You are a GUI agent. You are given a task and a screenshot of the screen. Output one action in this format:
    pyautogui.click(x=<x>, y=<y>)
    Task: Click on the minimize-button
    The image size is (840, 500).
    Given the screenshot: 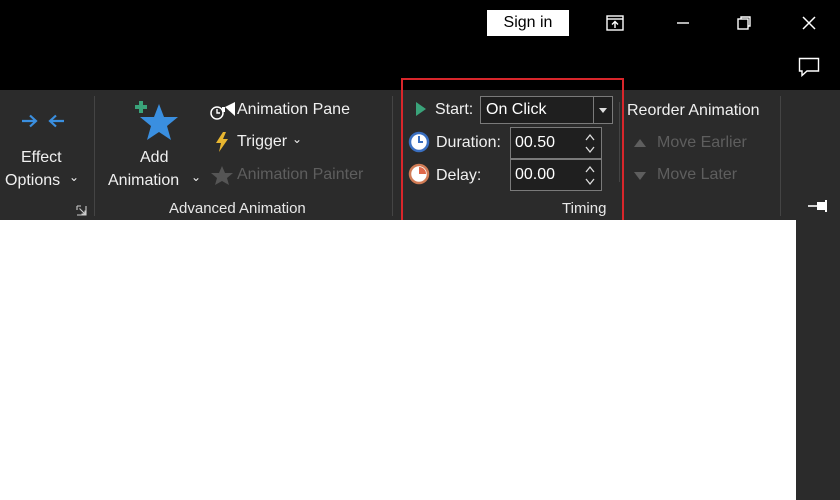 What is the action you would take?
    pyautogui.click(x=683, y=23)
    